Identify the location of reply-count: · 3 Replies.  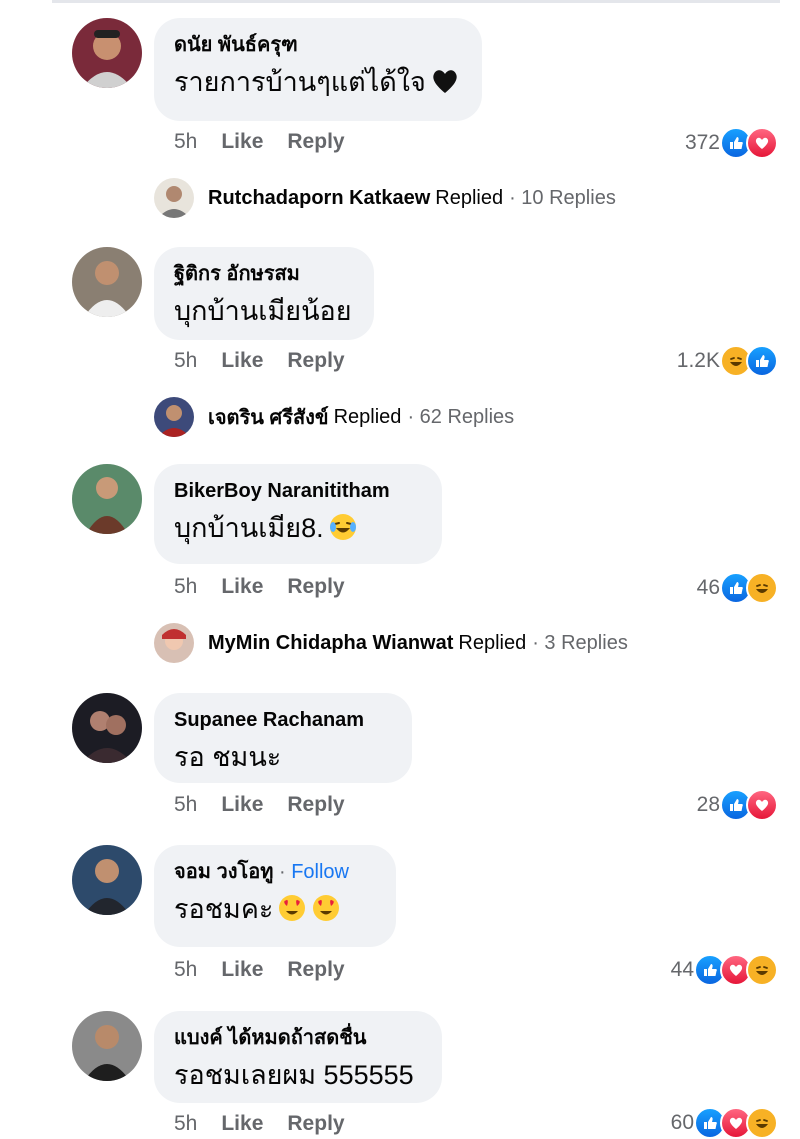
(580, 642).